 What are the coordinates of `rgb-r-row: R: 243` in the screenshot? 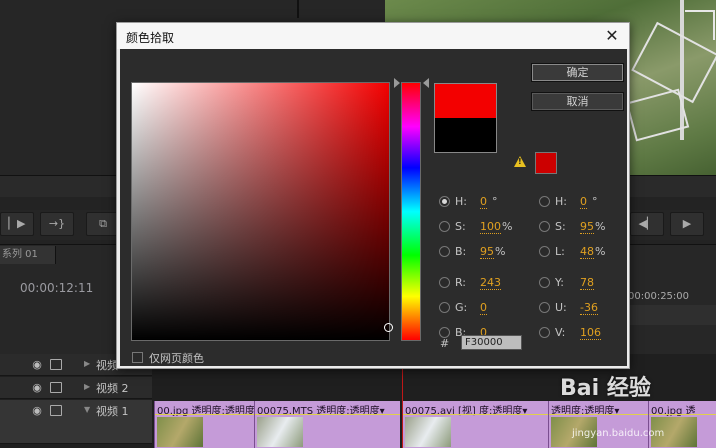 It's located at (479, 283).